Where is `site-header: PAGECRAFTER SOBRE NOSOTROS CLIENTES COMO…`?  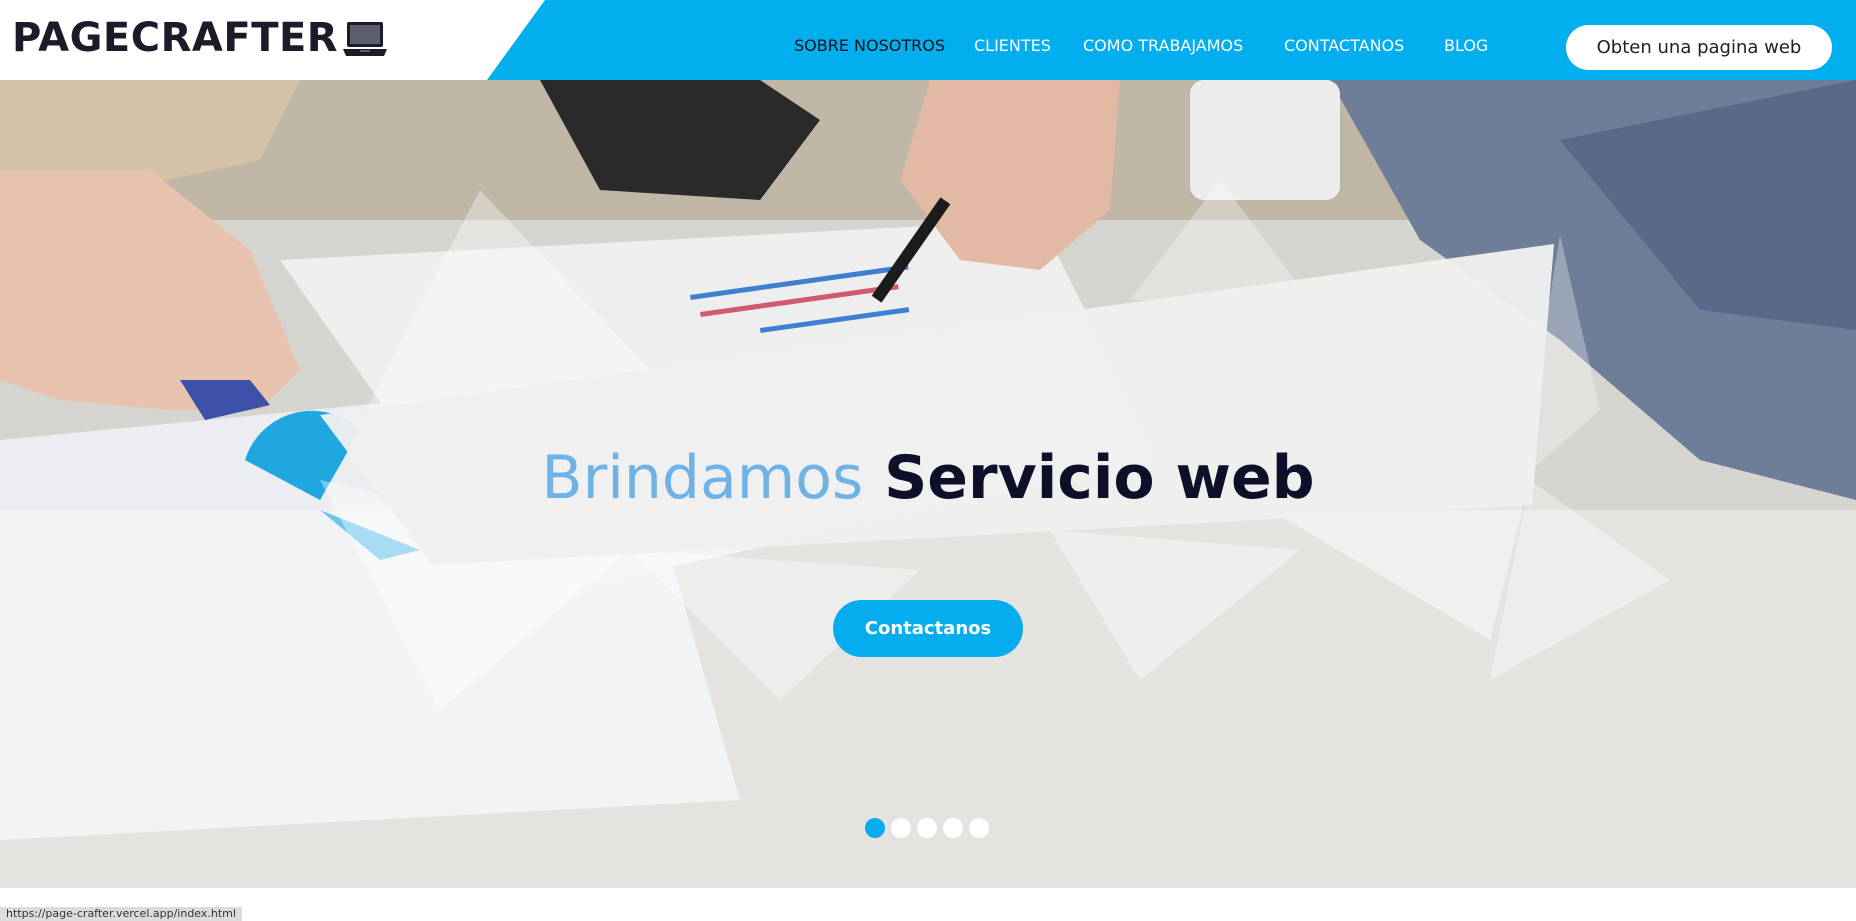 site-header: PAGECRAFTER SOBRE NOSOTROS CLIENTES COMO… is located at coordinates (928, 40).